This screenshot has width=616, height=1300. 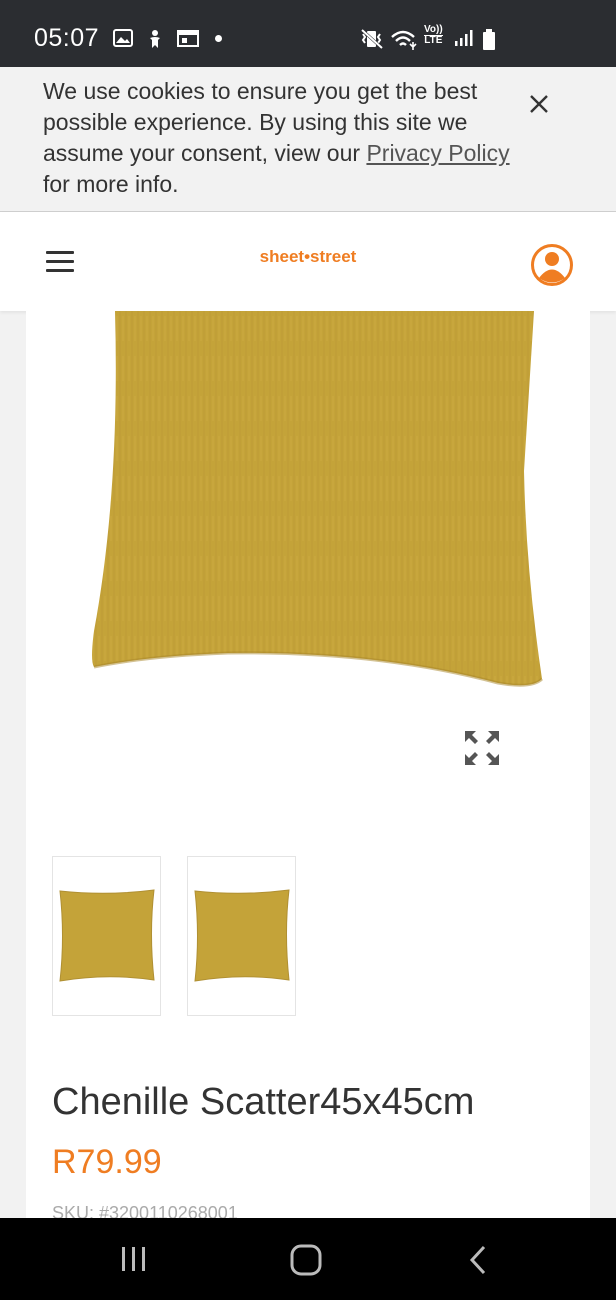 What do you see at coordinates (433, 35) in the screenshot?
I see `volte-lte-icon: Vo)) LTE` at bounding box center [433, 35].